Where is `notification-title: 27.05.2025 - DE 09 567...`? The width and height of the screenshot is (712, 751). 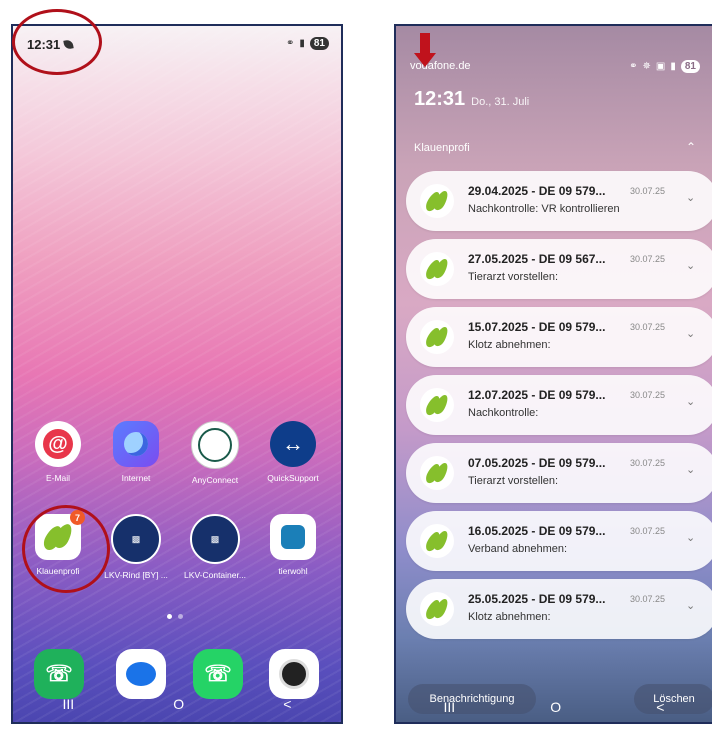 notification-title: 27.05.2025 - DE 09 567... is located at coordinates (537, 259).